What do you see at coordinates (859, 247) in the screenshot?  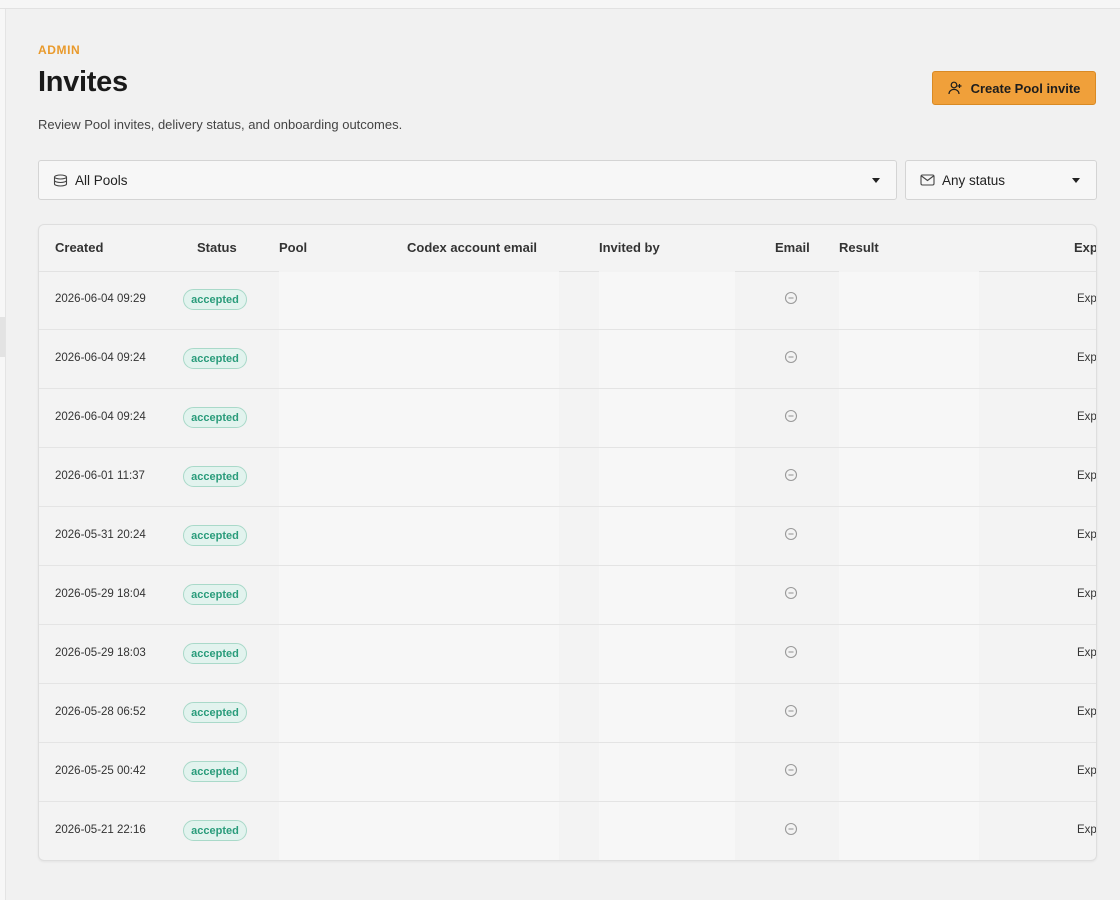 I see `column-result: Result` at bounding box center [859, 247].